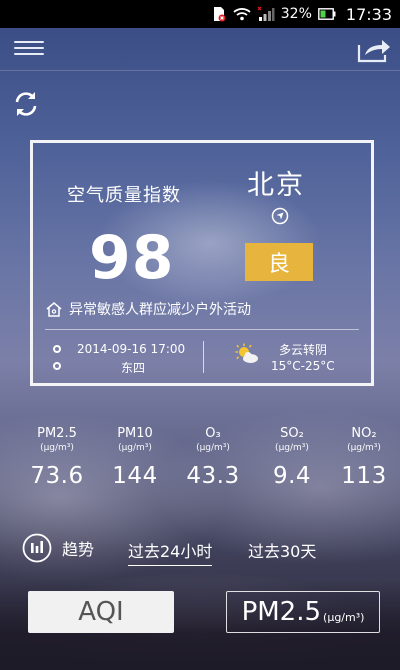  What do you see at coordinates (363, 457) in the screenshot?
I see `pollutant-no2: NO₂ (μg/m³) 113` at bounding box center [363, 457].